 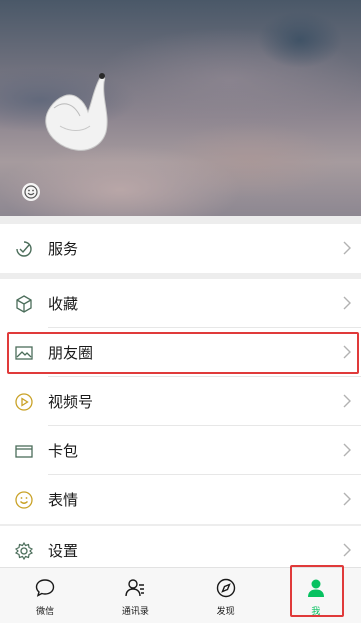 What do you see at coordinates (71, 353) in the screenshot?
I see `menu-item-label: 朋友圈` at bounding box center [71, 353].